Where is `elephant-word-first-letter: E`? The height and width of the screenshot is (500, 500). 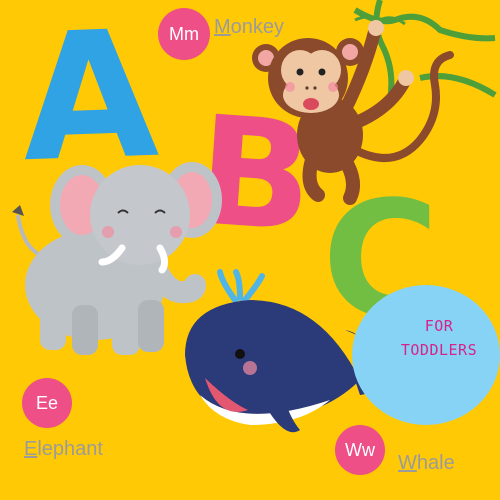 elephant-word-first-letter: E is located at coordinates (31, 449).